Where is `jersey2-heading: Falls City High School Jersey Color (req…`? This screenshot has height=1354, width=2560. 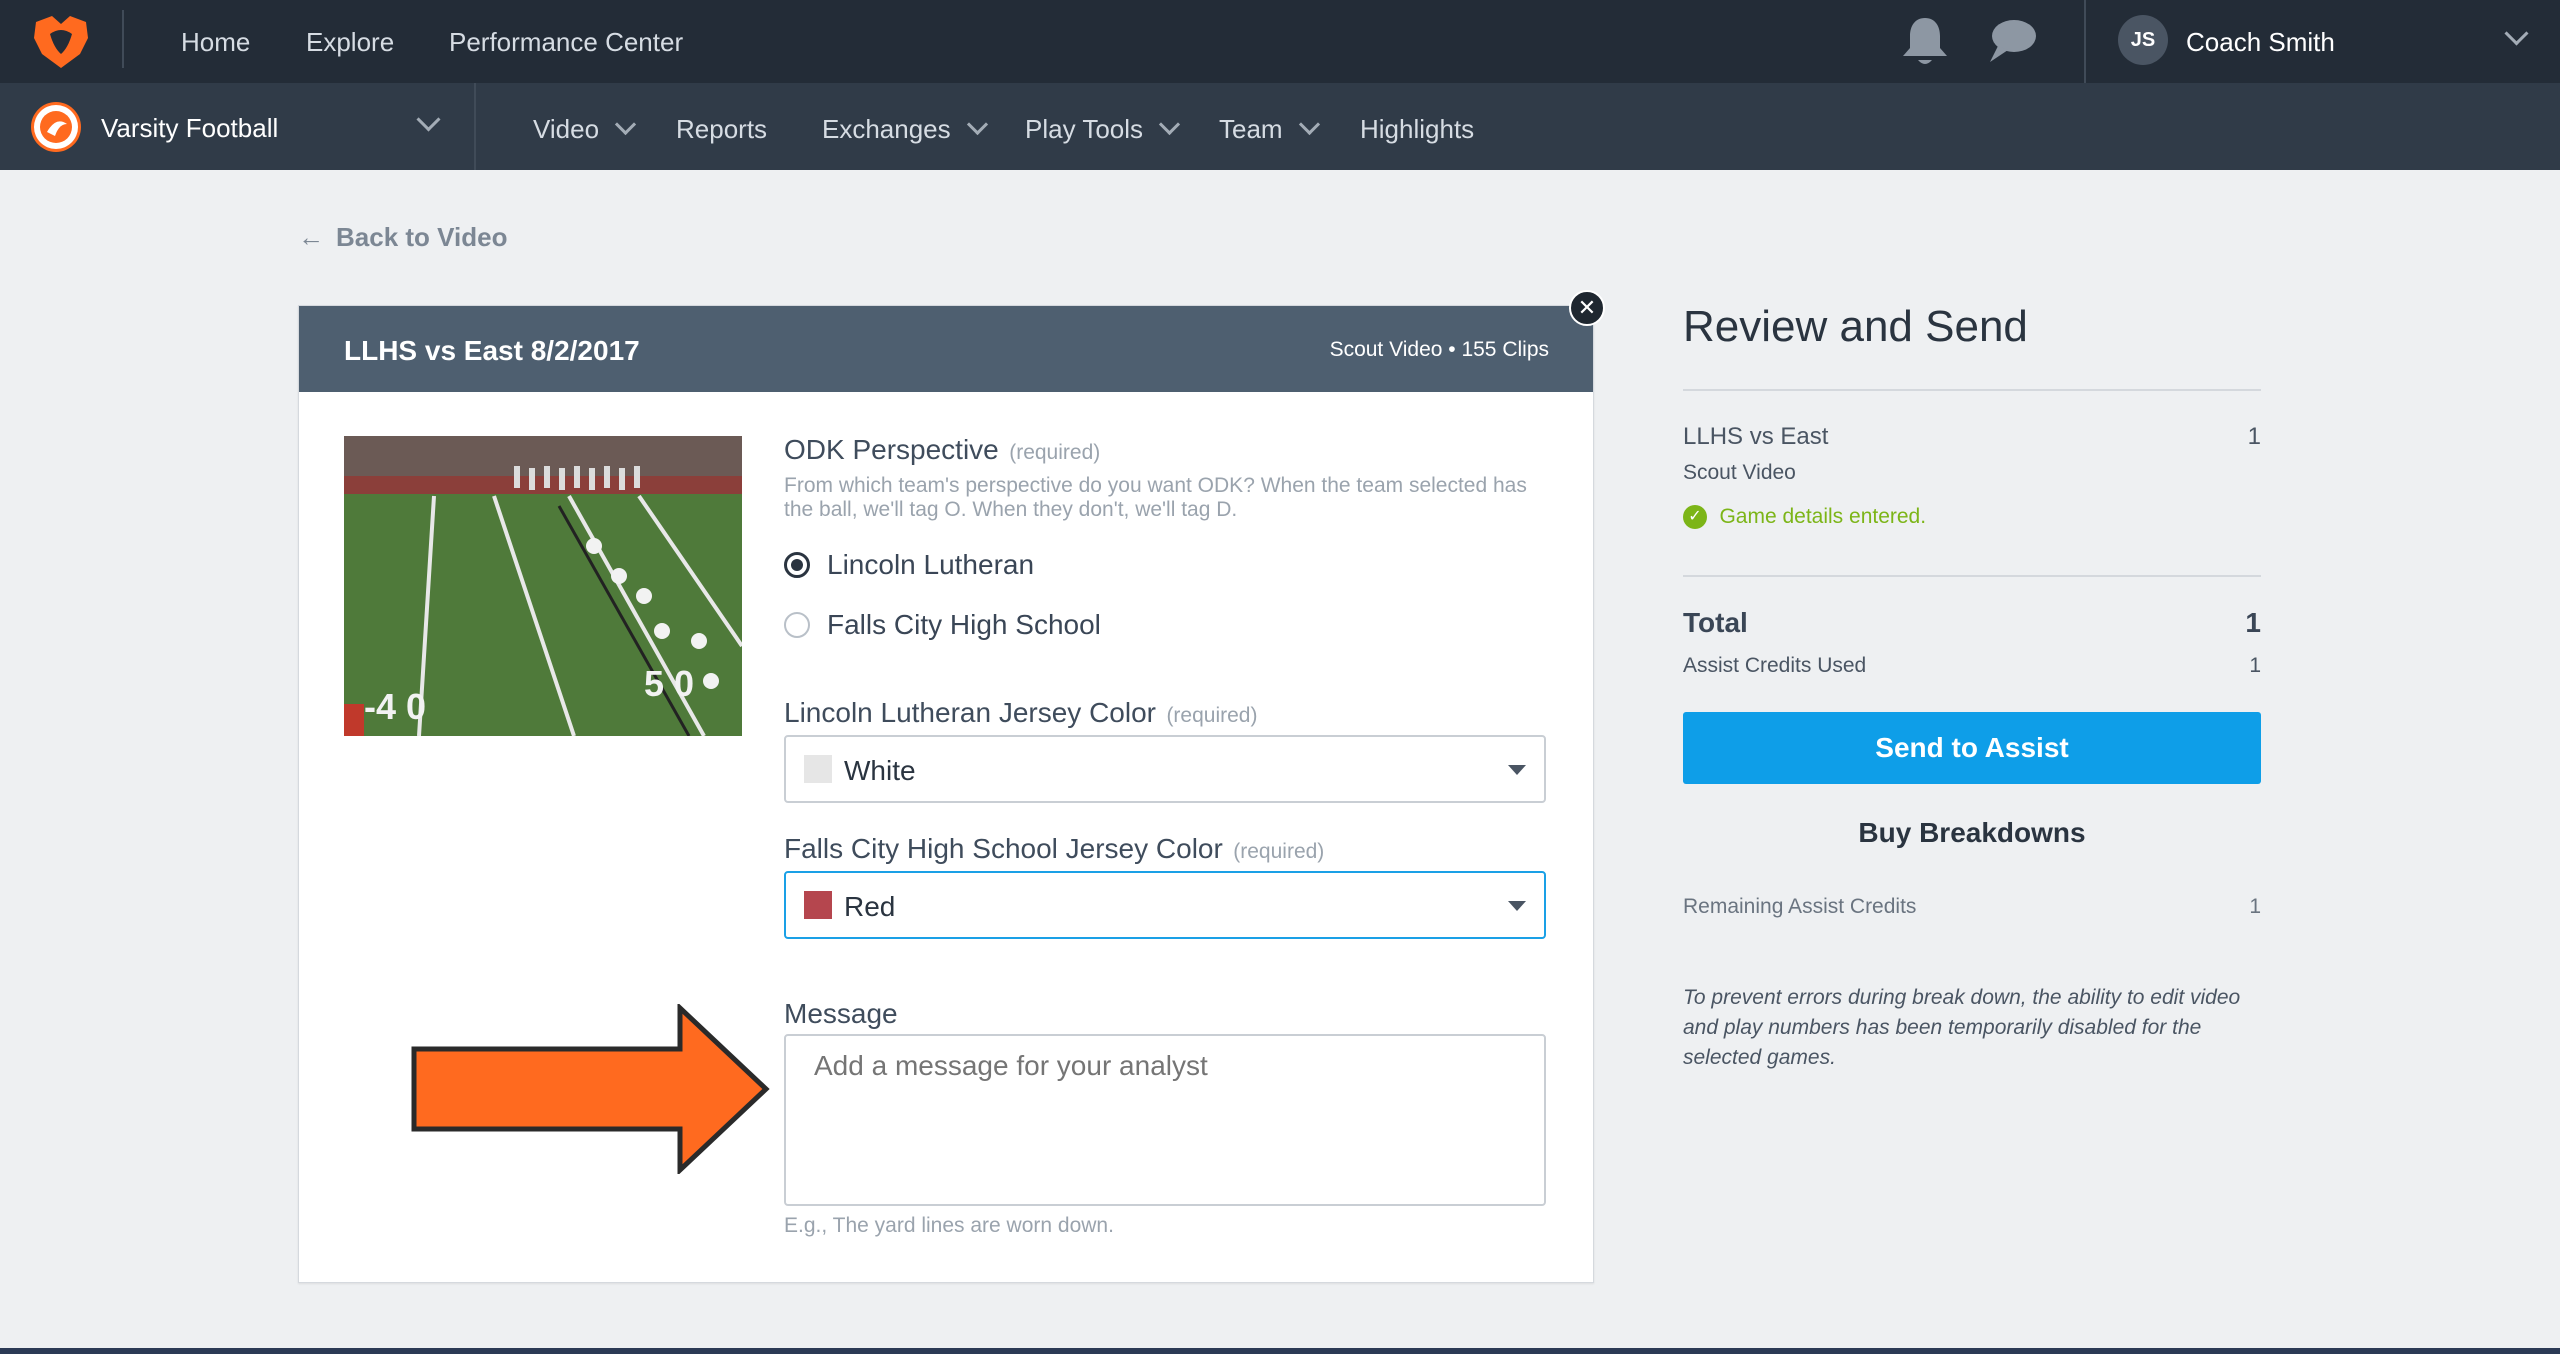 jersey2-heading: Falls City High School Jersey Color (req… is located at coordinates (1054, 849).